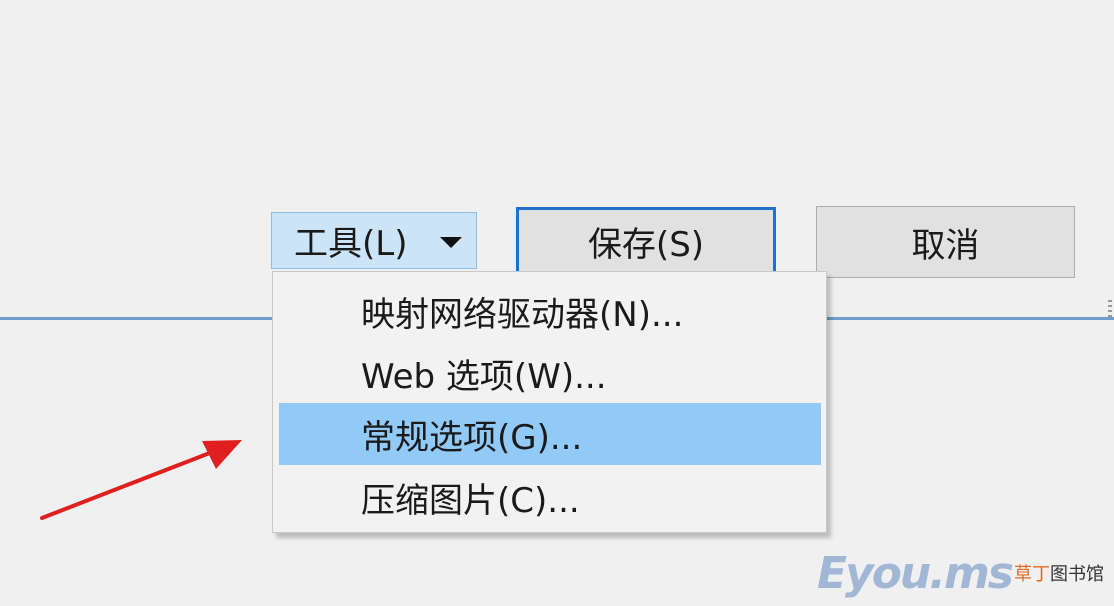 The image size is (1114, 606). I want to click on watermark-text: 草丁图书馆, so click(1059, 573).